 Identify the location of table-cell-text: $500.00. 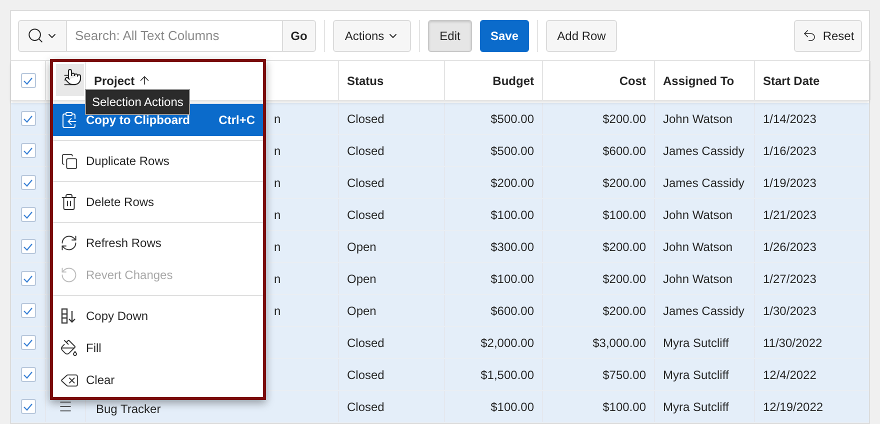
(512, 151).